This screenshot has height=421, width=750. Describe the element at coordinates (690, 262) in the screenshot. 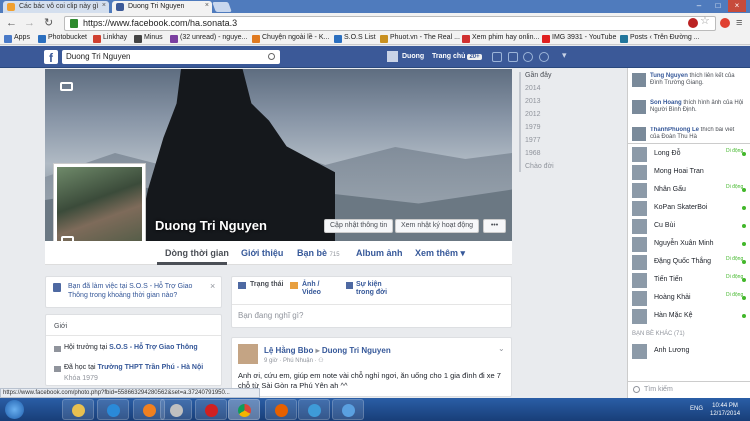

I see `chat-contact: Đặng Quốc Thắng Di động` at that location.